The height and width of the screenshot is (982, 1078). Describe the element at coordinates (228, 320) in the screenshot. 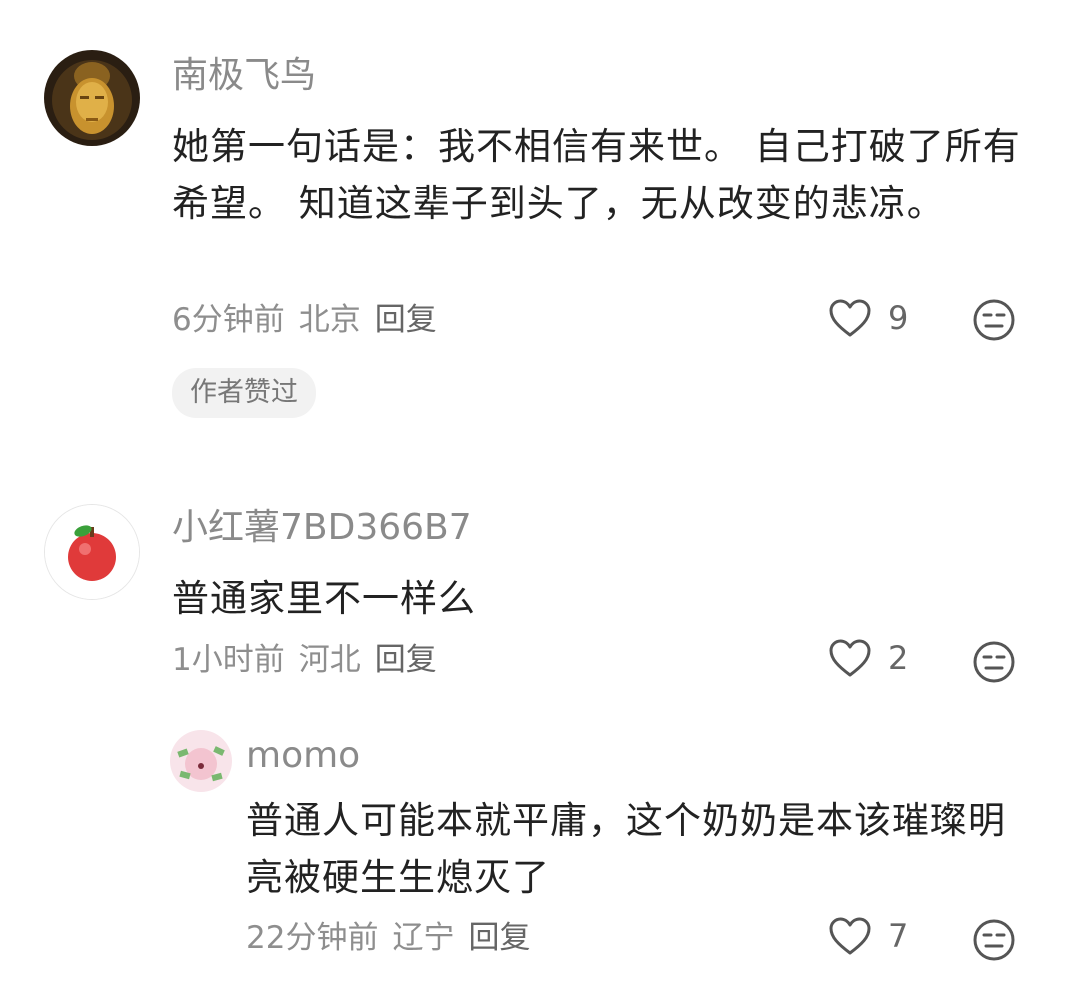

I see `timestamp: 6分钟前` at that location.